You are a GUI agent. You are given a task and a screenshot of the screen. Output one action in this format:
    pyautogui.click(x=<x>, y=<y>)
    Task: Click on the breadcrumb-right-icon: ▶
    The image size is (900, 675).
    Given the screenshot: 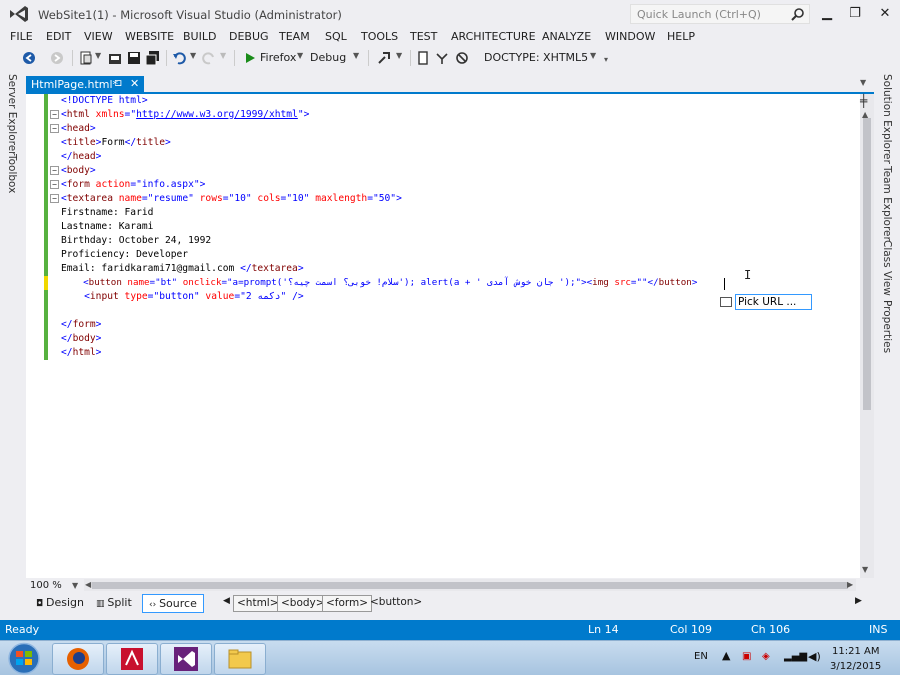 What is the action you would take?
    pyautogui.click(x=858, y=603)
    